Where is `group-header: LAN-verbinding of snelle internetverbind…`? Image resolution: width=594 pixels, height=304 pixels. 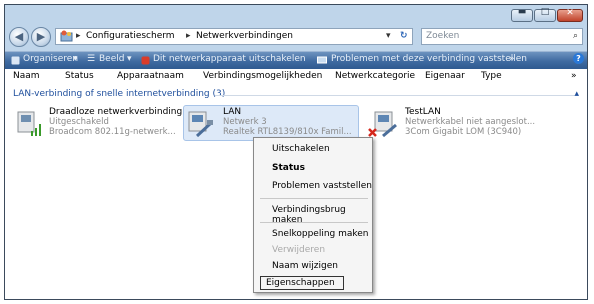
group-header: LAN-verbinding of snelle internetverbind… is located at coordinates (119, 94).